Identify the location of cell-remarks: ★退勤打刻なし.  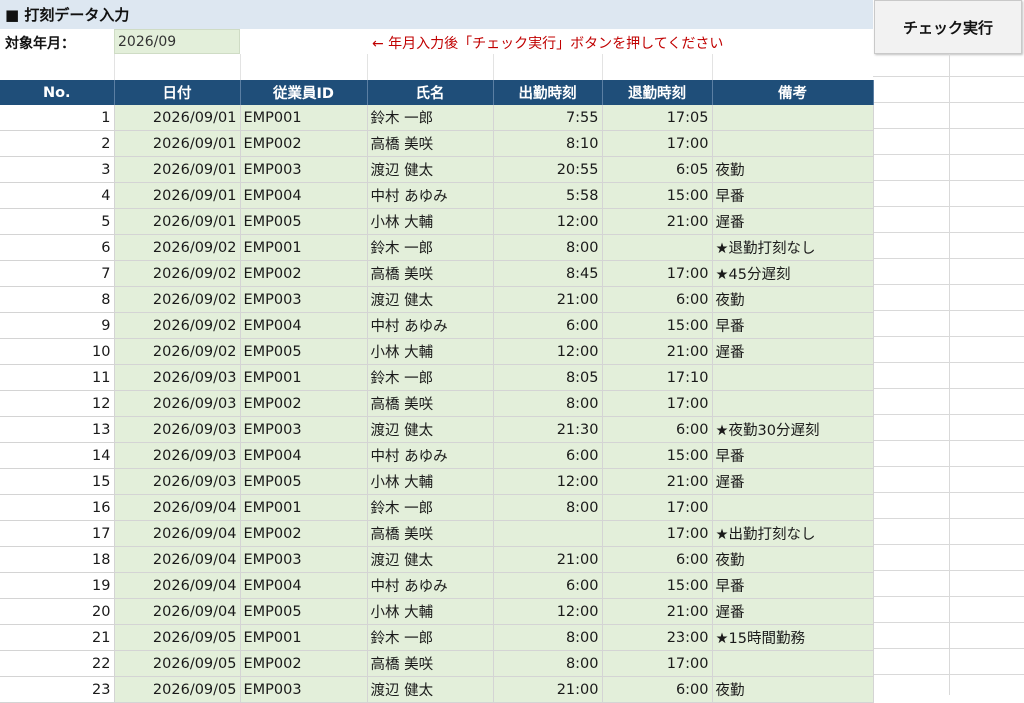
(793, 247).